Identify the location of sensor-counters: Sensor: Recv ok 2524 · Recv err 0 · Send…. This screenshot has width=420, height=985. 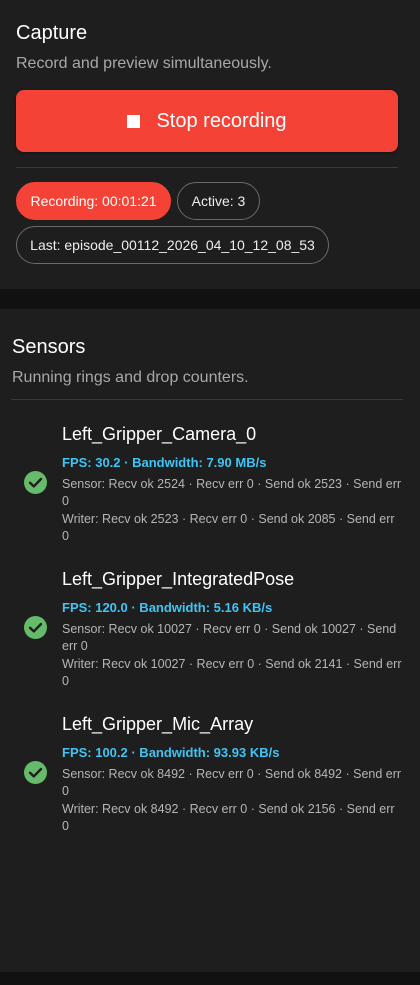
(232, 492).